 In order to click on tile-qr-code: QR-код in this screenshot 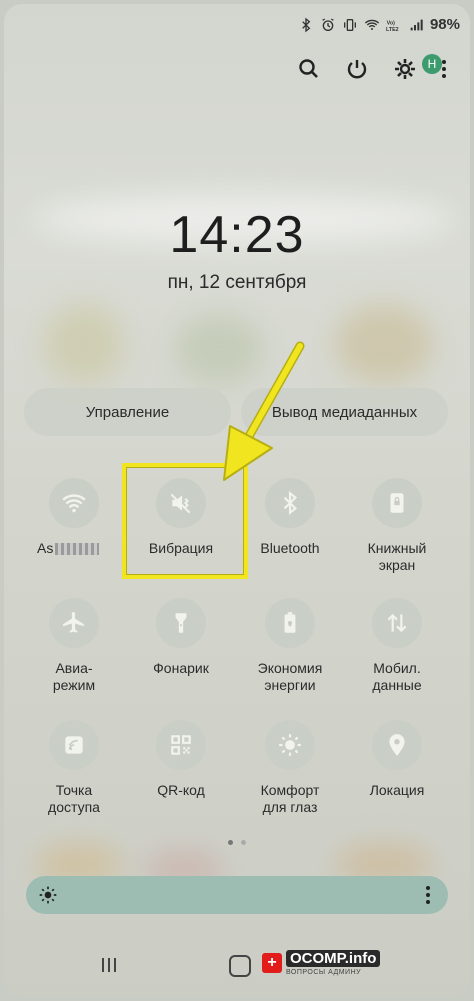, I will do `click(181, 759)`.